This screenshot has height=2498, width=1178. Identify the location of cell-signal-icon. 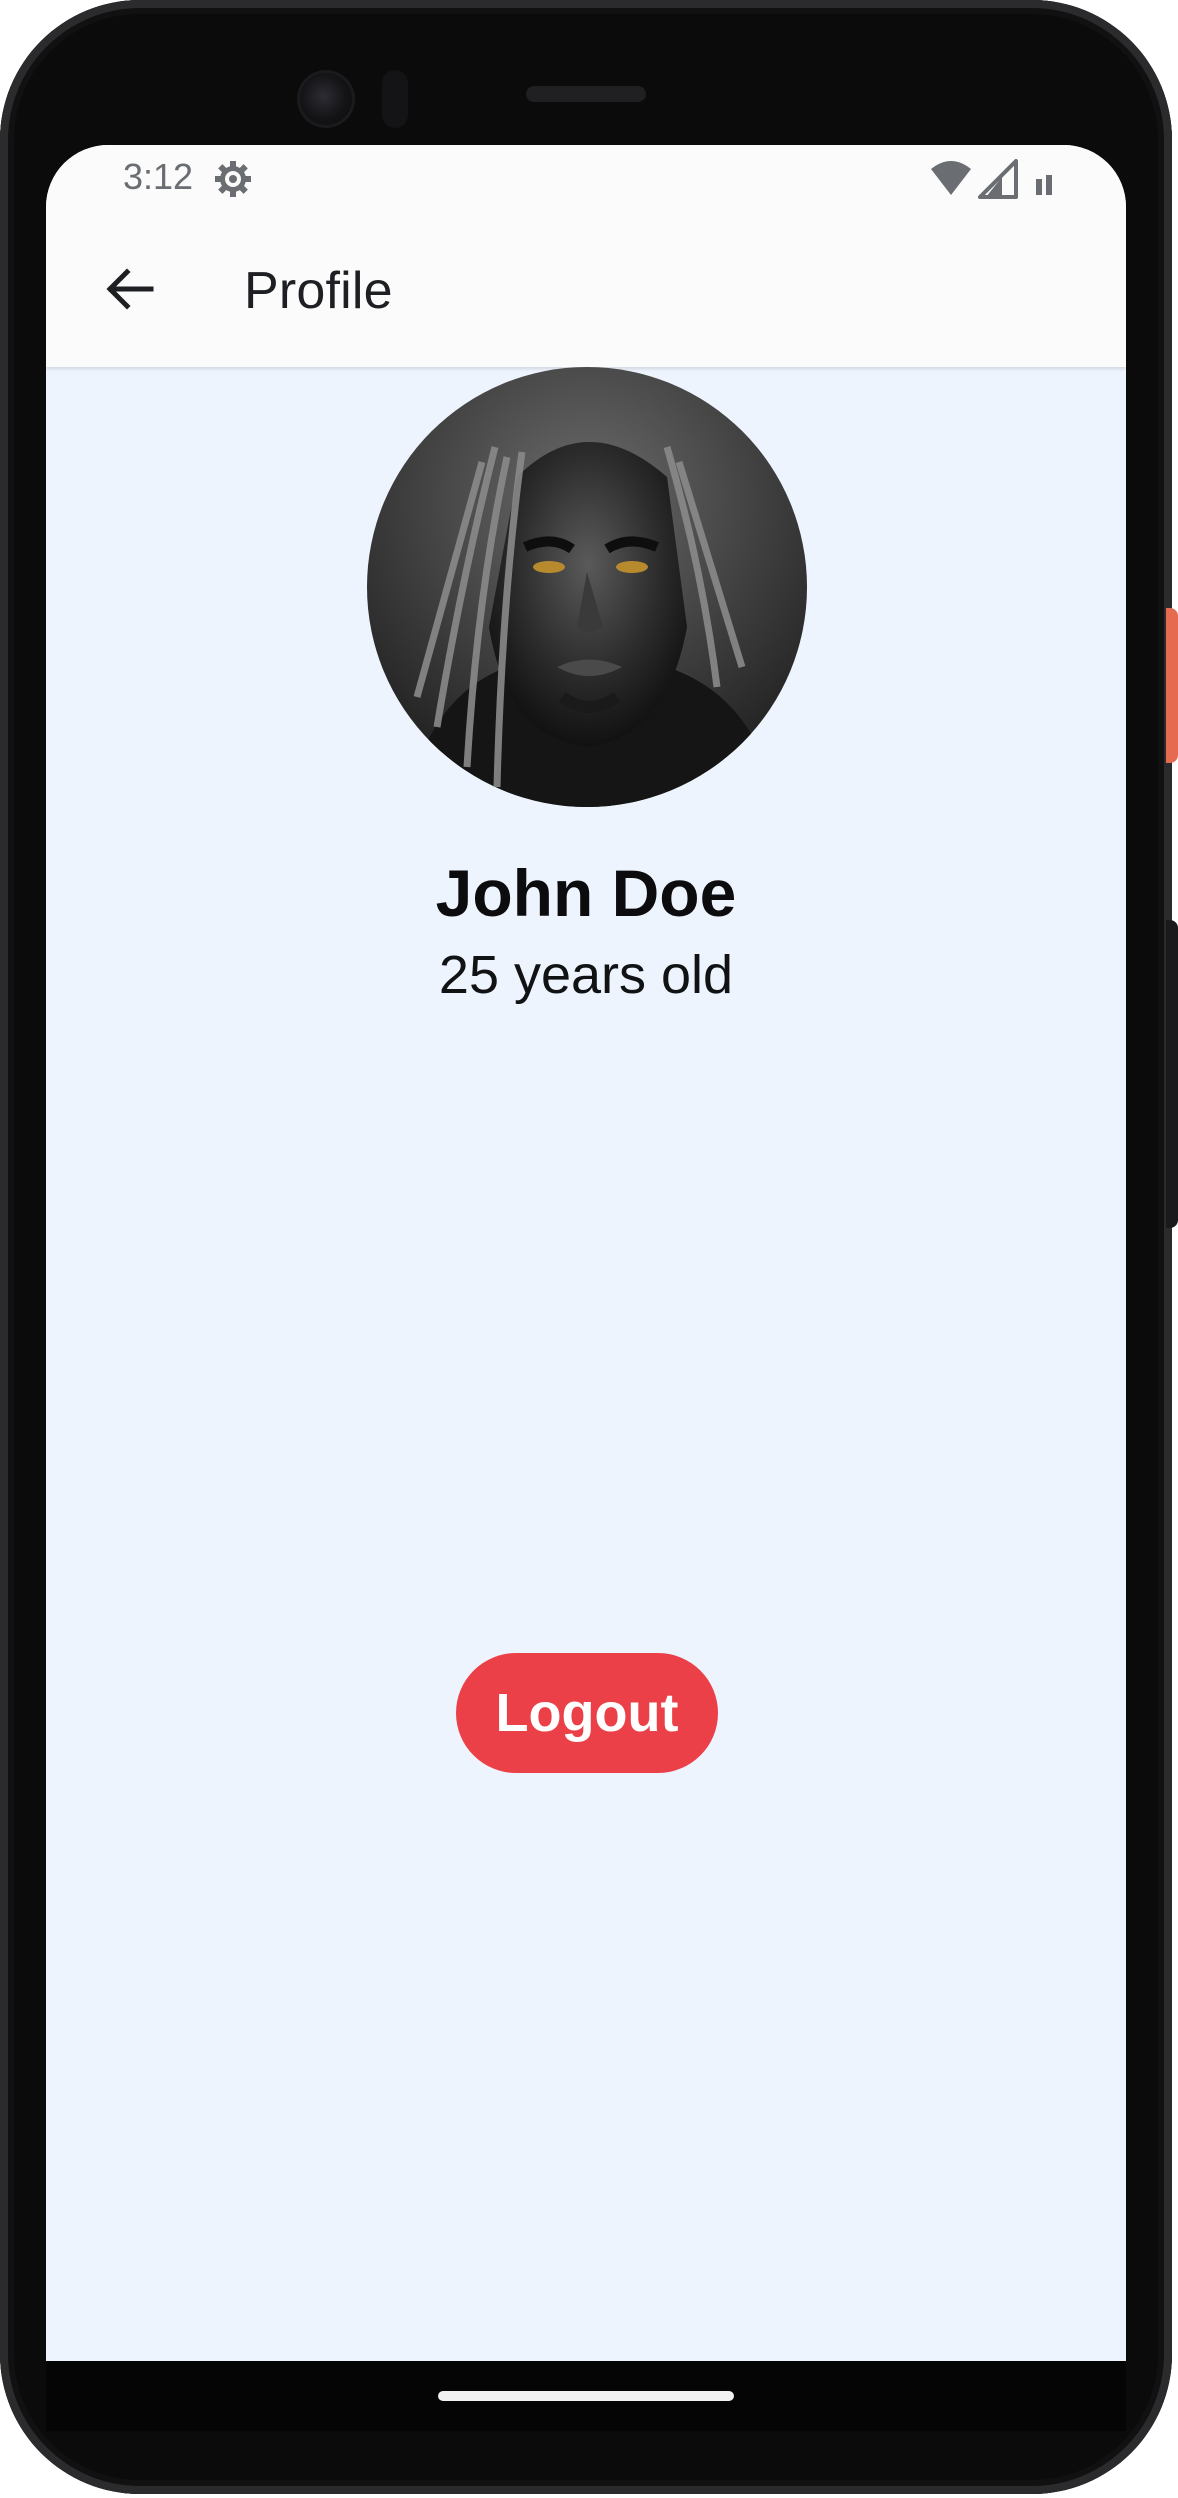
(998, 179).